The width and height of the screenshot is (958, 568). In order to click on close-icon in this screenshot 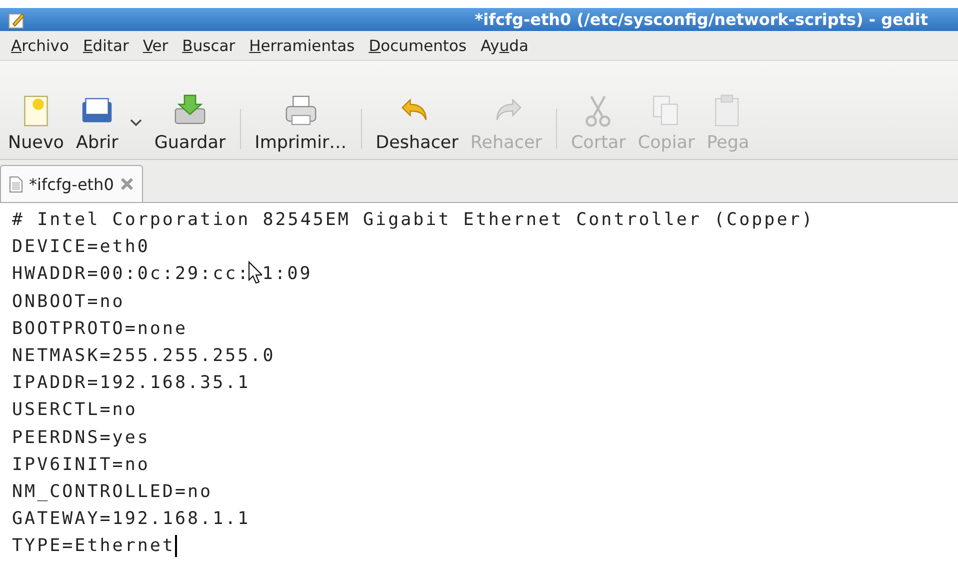, I will do `click(127, 184)`.